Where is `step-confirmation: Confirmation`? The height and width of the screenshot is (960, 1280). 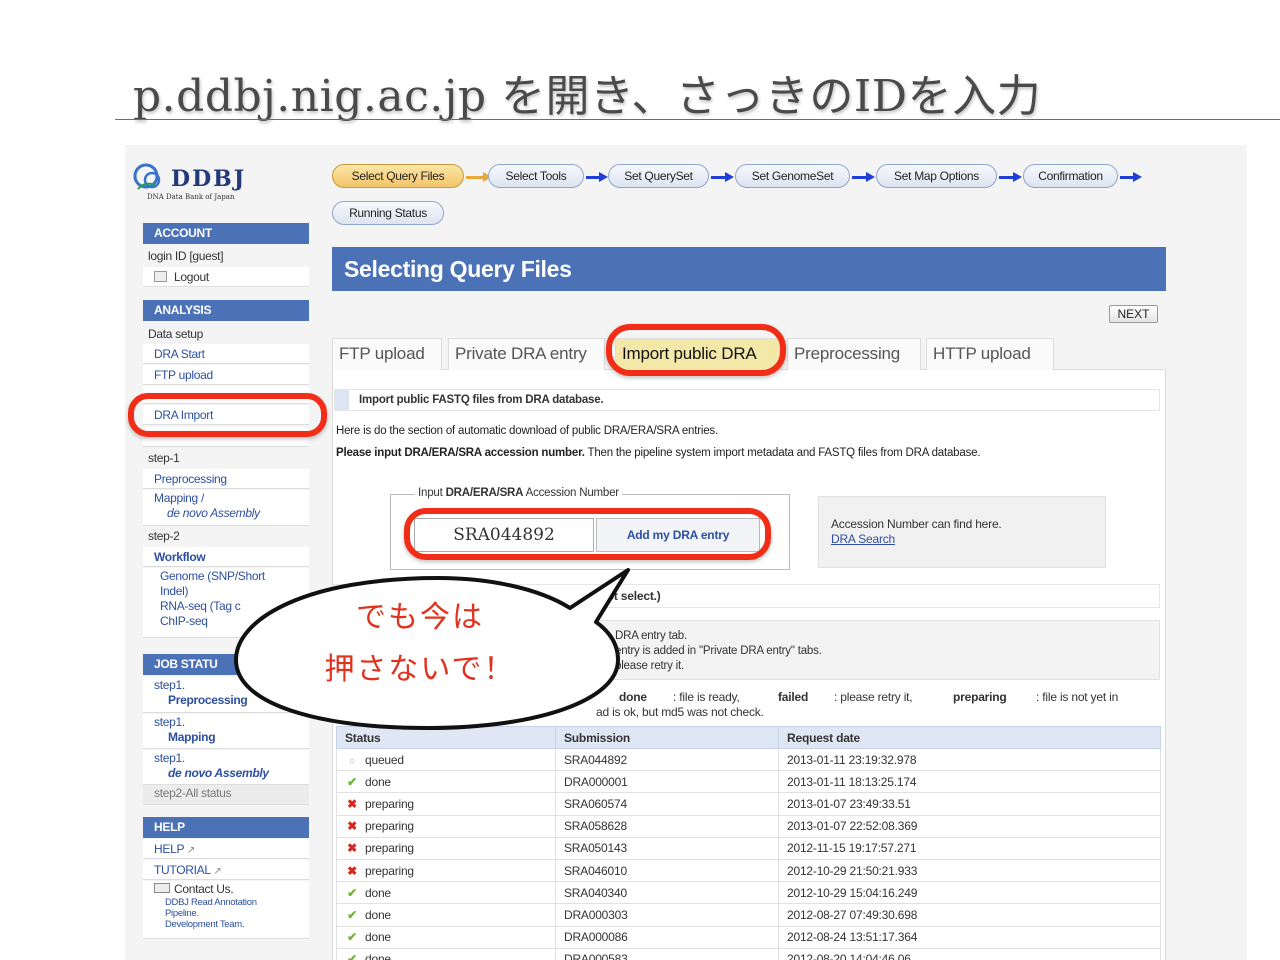
step-confirmation: Confirmation is located at coordinates (1070, 176).